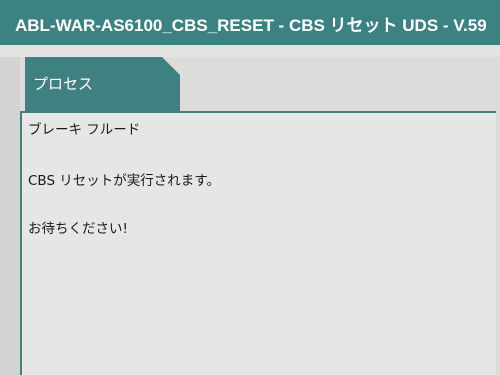 The height and width of the screenshot is (375, 500). Describe the element at coordinates (102, 84) in the screenshot. I see `tab-process: プロセス` at that location.